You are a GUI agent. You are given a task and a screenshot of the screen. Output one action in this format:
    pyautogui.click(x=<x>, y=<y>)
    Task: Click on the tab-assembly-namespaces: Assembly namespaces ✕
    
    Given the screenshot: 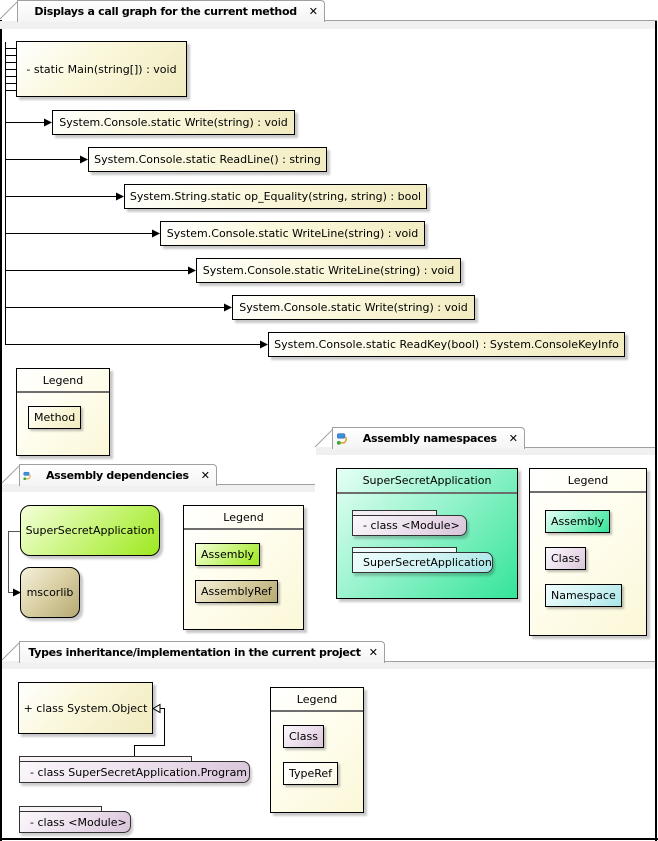 What is the action you would take?
    pyautogui.click(x=428, y=438)
    